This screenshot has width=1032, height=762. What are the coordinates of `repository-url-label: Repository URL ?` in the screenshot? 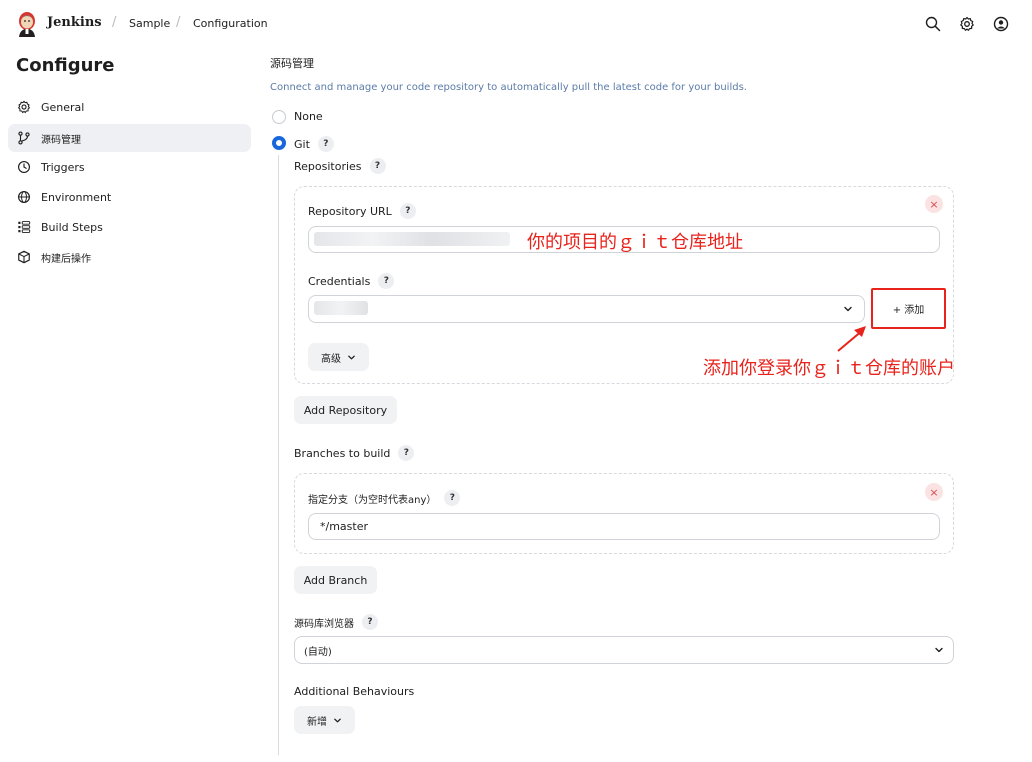 It's located at (362, 211).